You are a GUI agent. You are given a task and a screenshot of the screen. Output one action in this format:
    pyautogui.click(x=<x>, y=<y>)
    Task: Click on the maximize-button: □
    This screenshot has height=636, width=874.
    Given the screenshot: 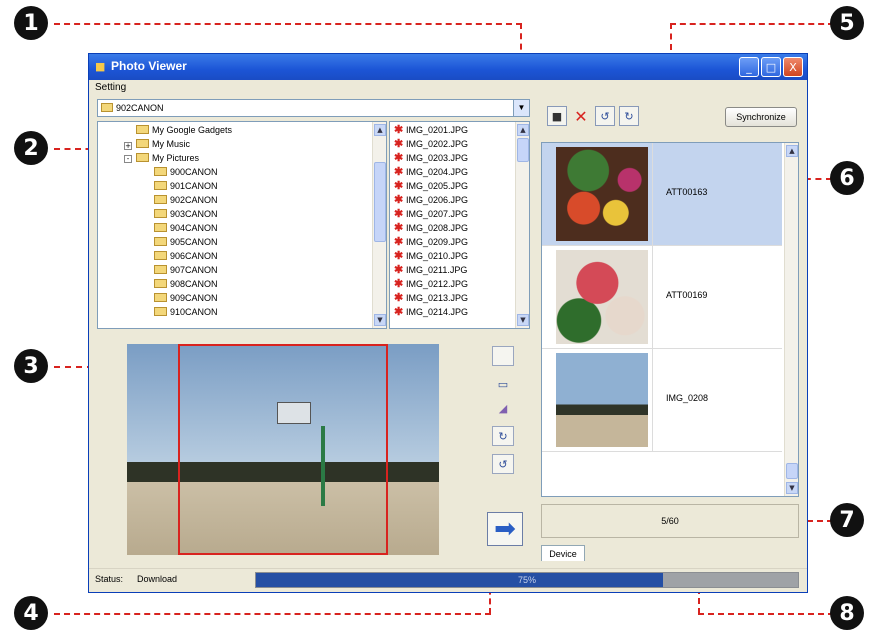 What is the action you would take?
    pyautogui.click(x=771, y=67)
    